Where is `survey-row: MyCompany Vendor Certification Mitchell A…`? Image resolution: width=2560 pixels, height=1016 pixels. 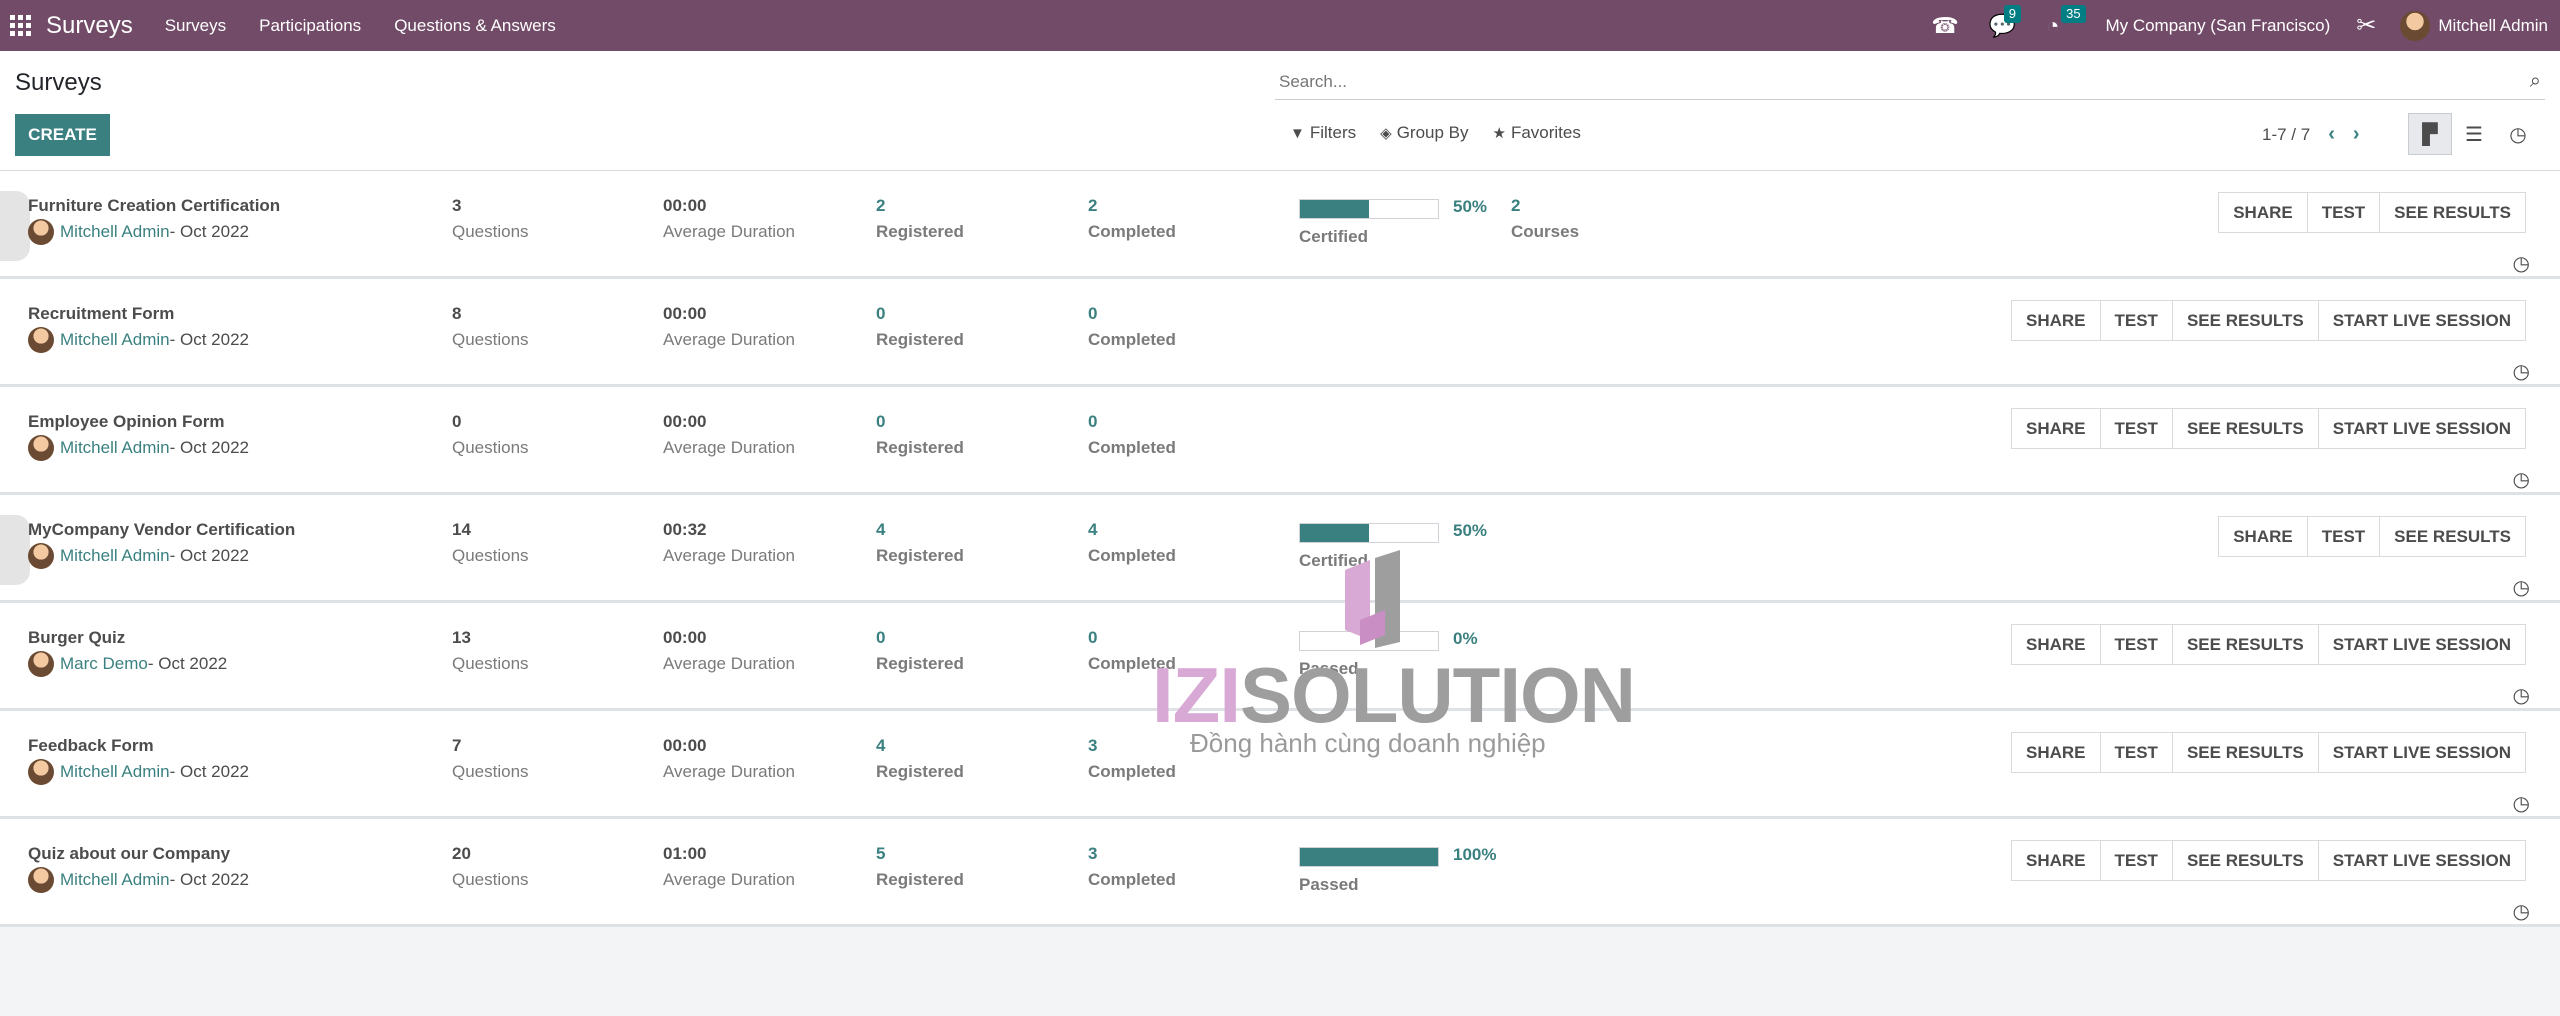 survey-row: MyCompany Vendor Certification Mitchell A… is located at coordinates (1280, 549).